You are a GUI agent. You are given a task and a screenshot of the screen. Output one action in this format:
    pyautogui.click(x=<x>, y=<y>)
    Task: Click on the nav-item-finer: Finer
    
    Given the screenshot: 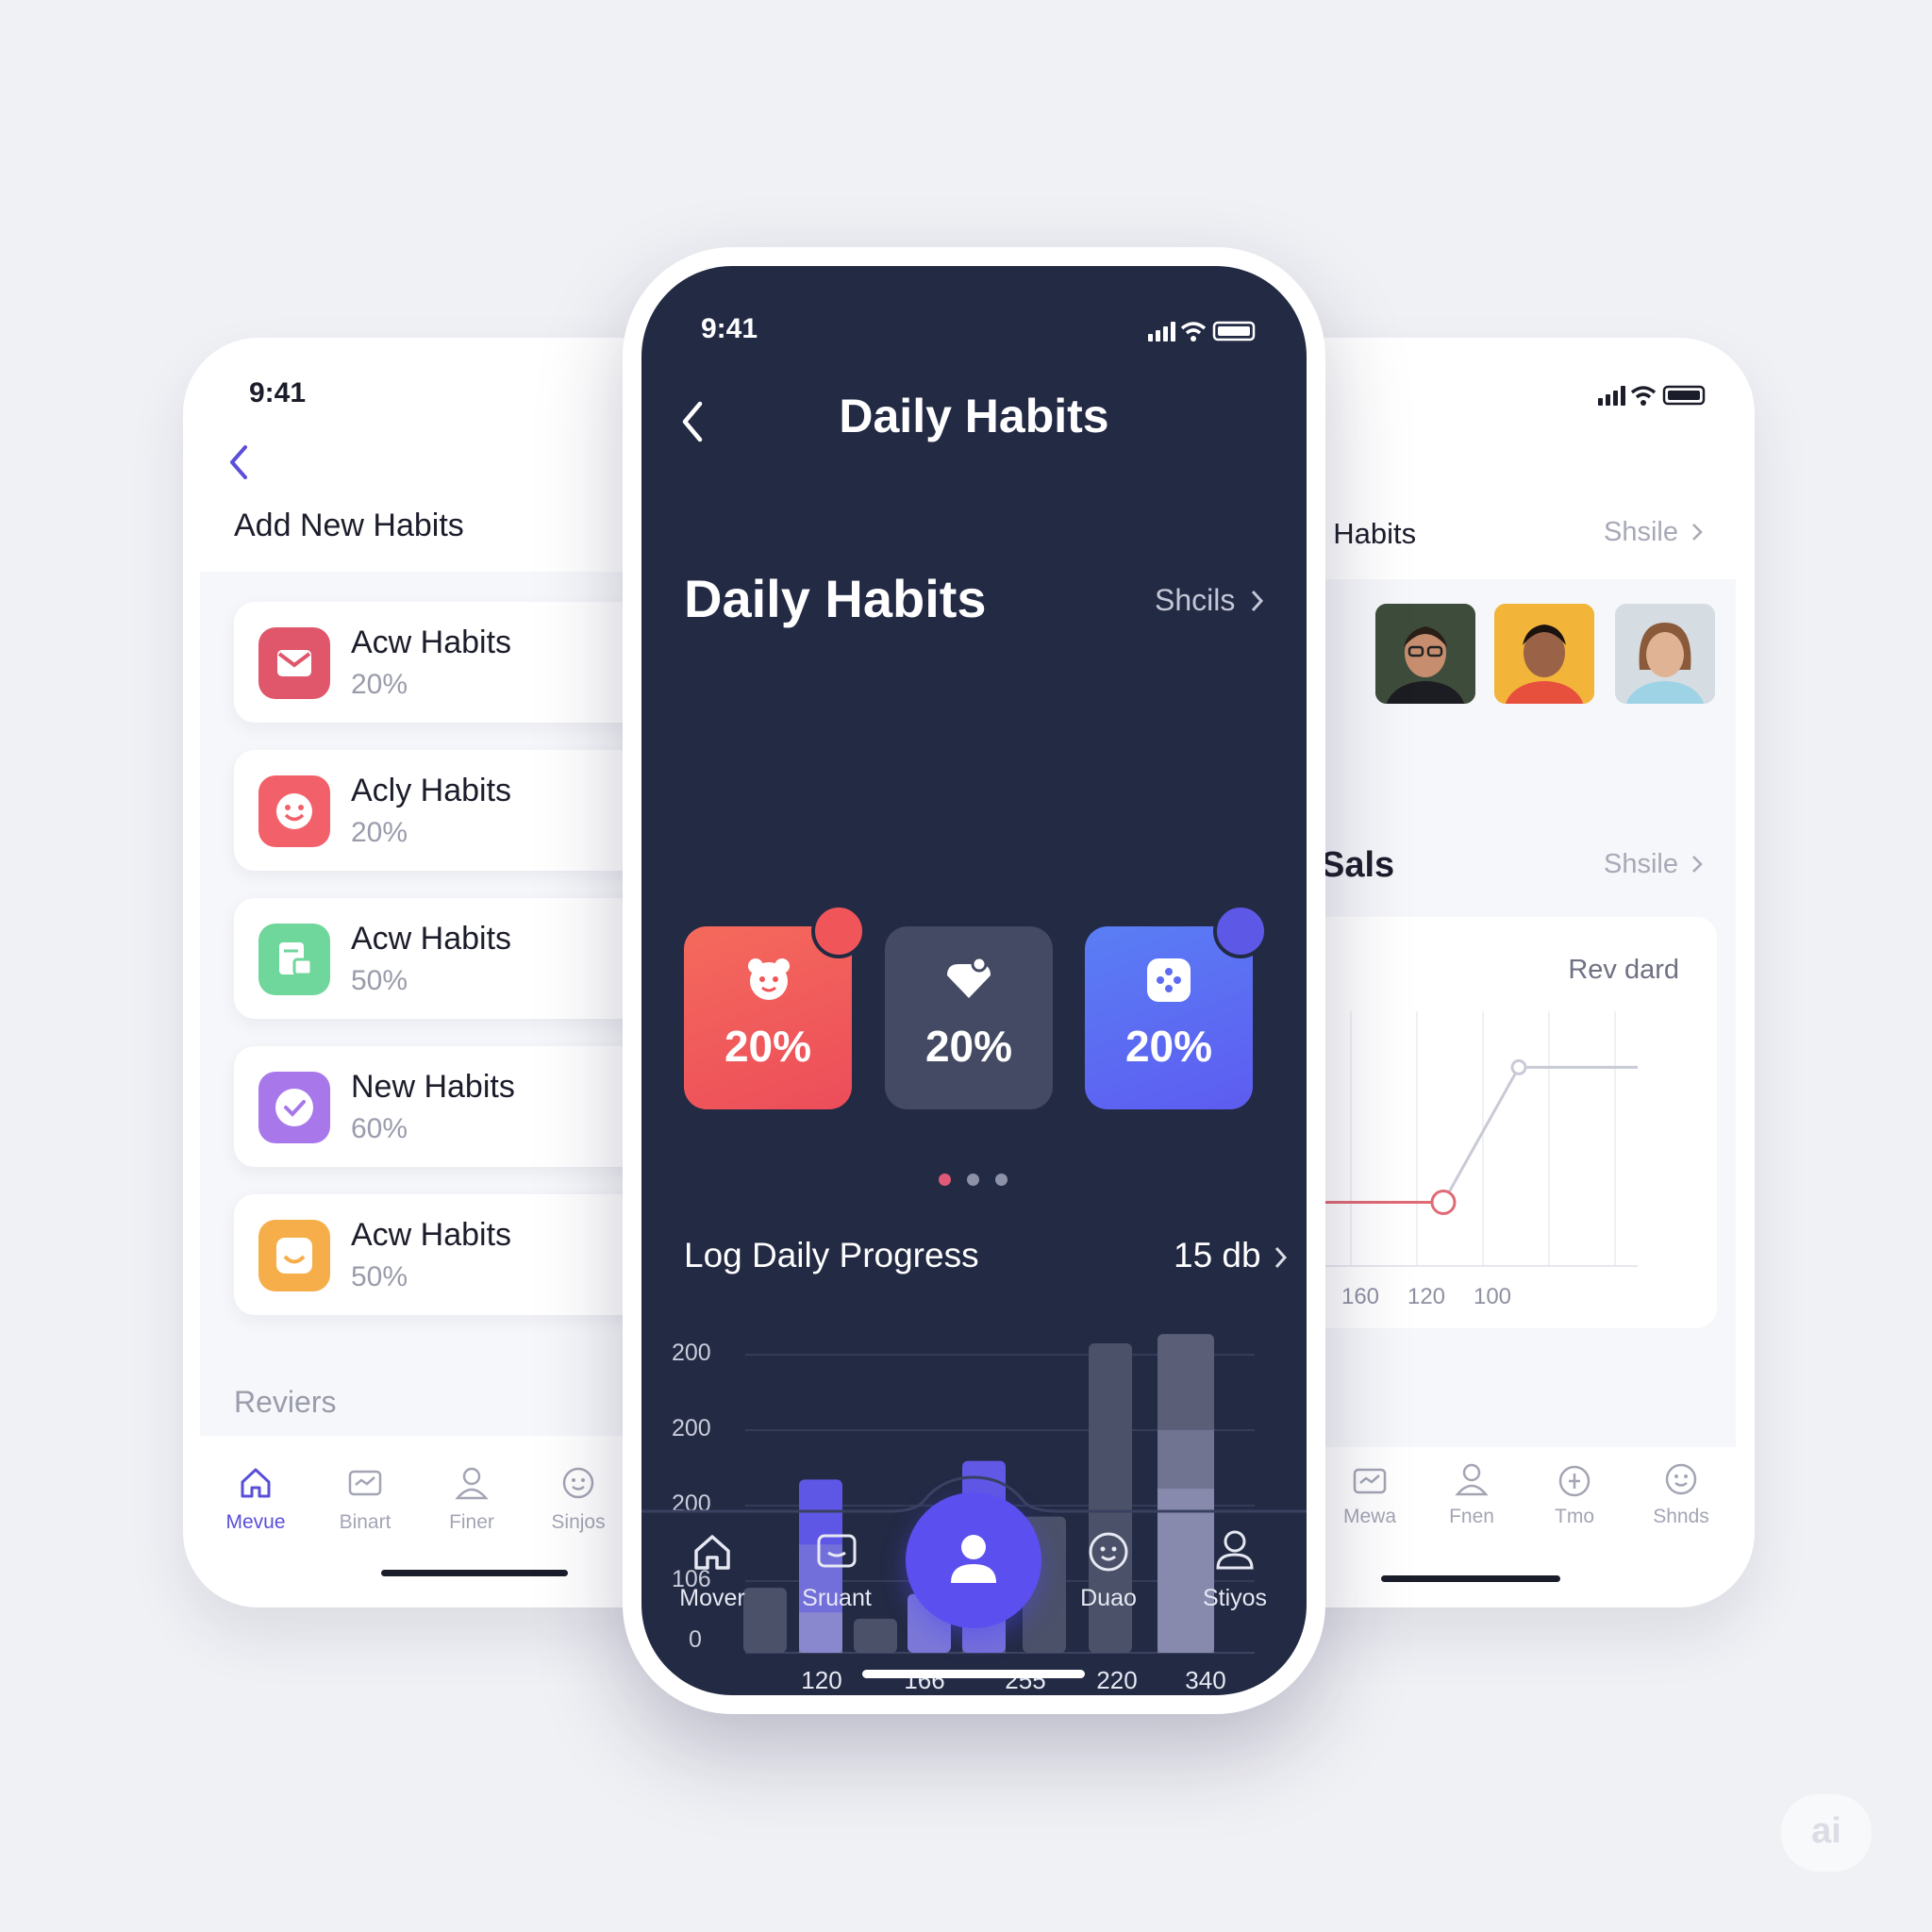 What is the action you would take?
    pyautogui.click(x=472, y=1499)
    